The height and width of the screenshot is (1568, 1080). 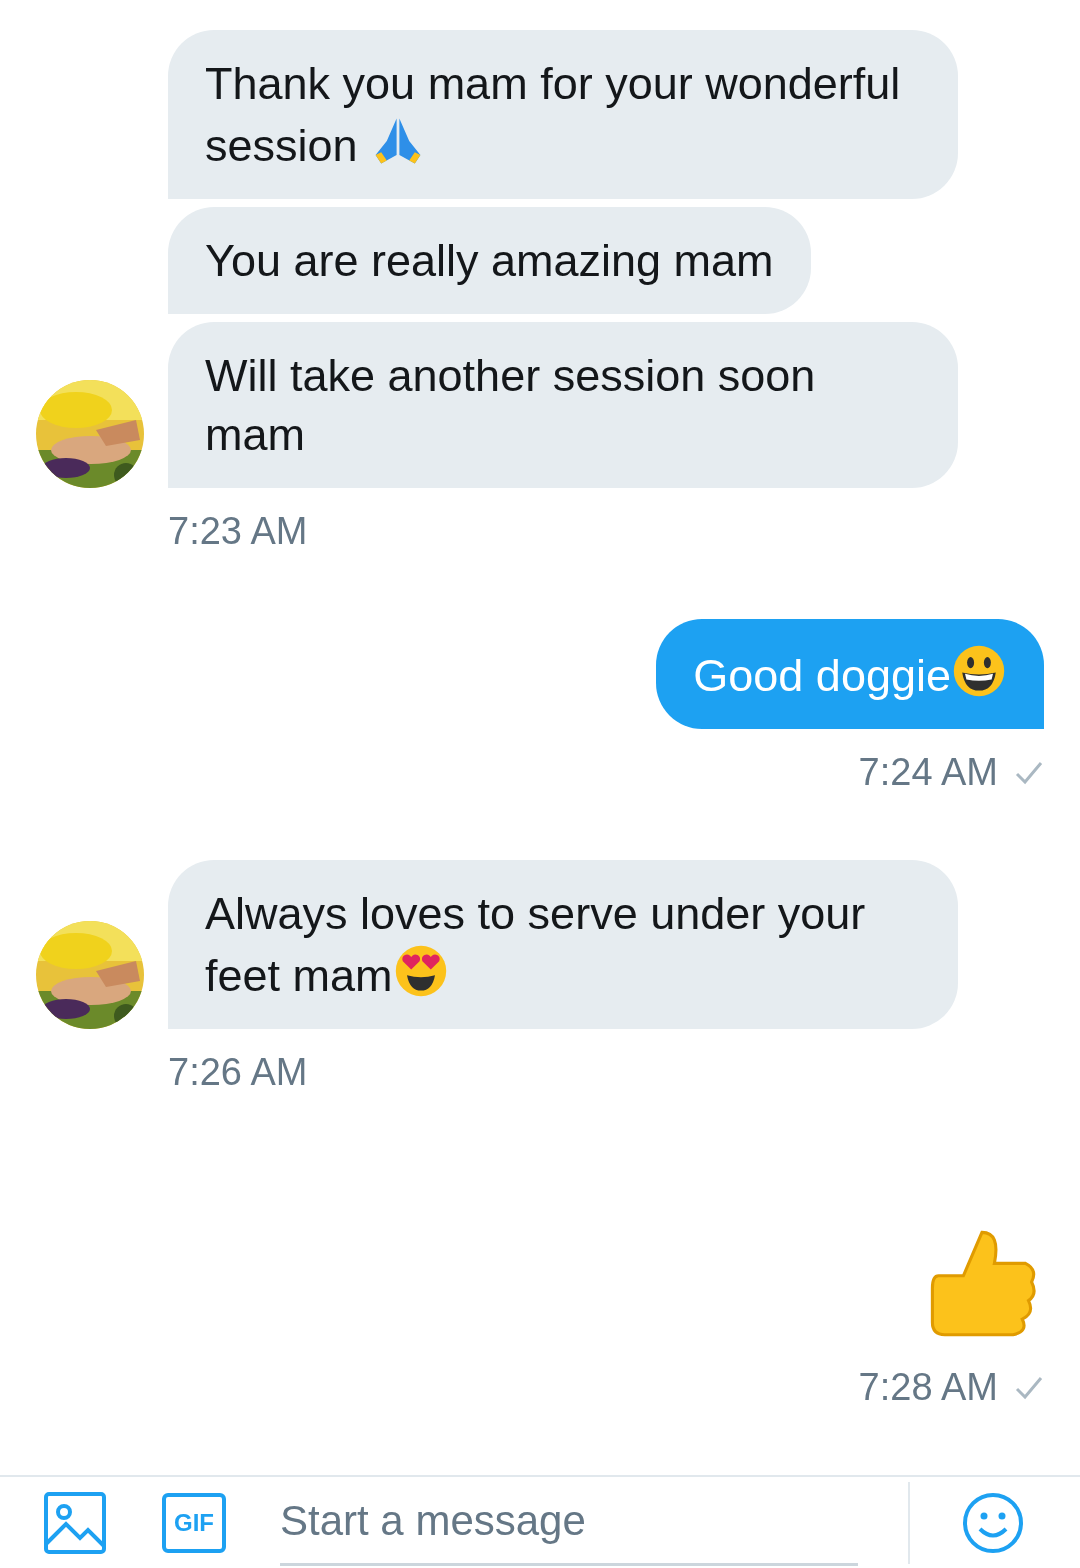 What do you see at coordinates (75, 1522) in the screenshot?
I see `image-icon` at bounding box center [75, 1522].